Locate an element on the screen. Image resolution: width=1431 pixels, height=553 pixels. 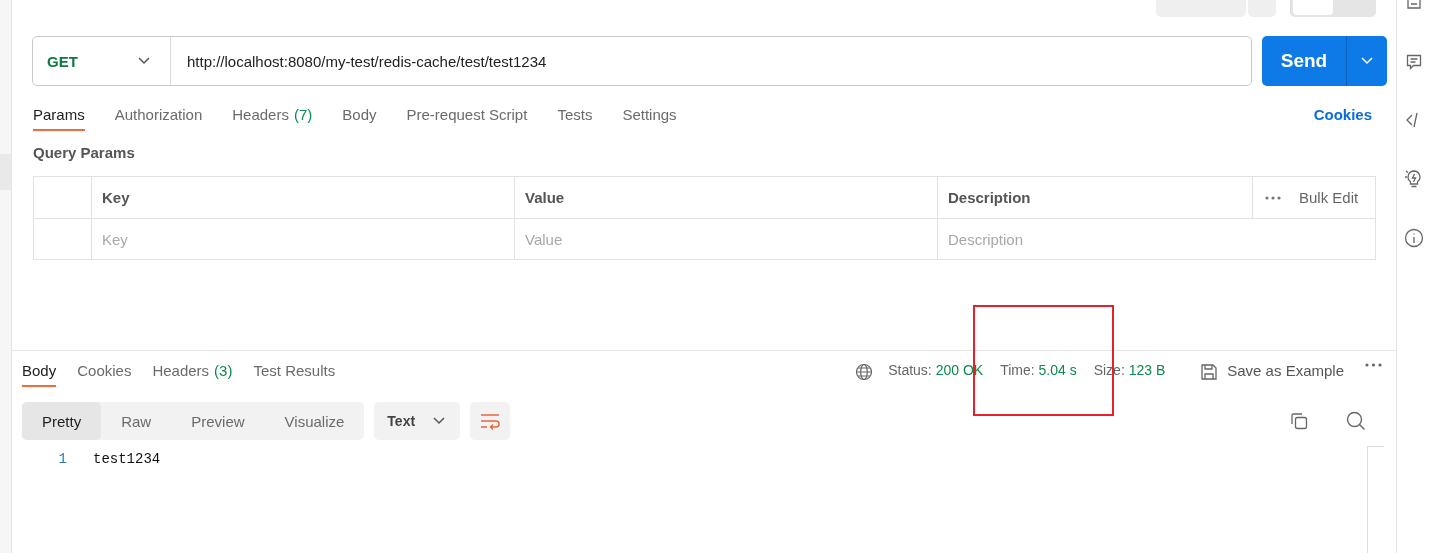
line-number: 1 is located at coordinates (62, 459).